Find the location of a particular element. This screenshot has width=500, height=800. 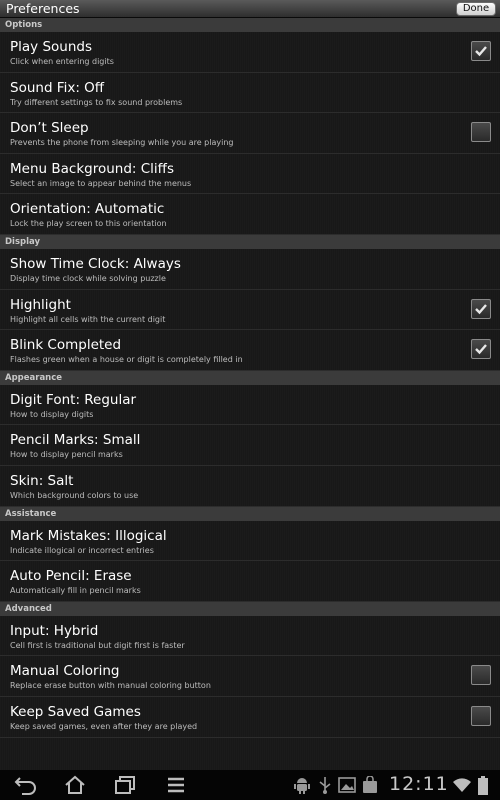

preference-summary: Indicate illogical or incorrect entries is located at coordinates (82, 550).